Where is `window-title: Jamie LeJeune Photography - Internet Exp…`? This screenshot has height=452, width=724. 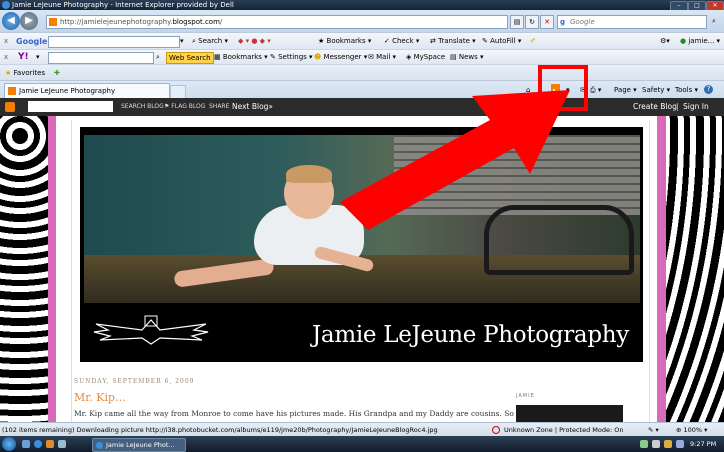 window-title: Jamie LeJeune Photography - Internet Exp… is located at coordinates (123, 5).